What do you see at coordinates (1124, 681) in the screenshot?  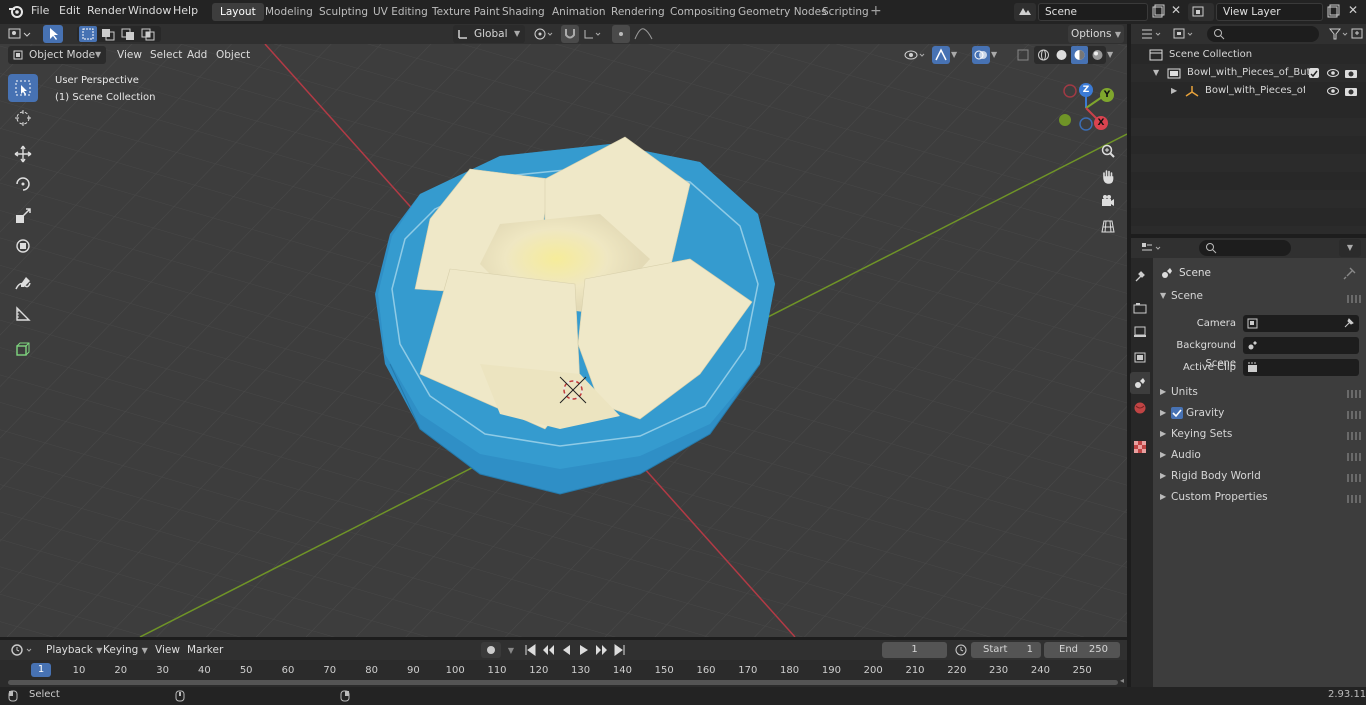 I see `chevron-left-icon: ◂` at bounding box center [1124, 681].